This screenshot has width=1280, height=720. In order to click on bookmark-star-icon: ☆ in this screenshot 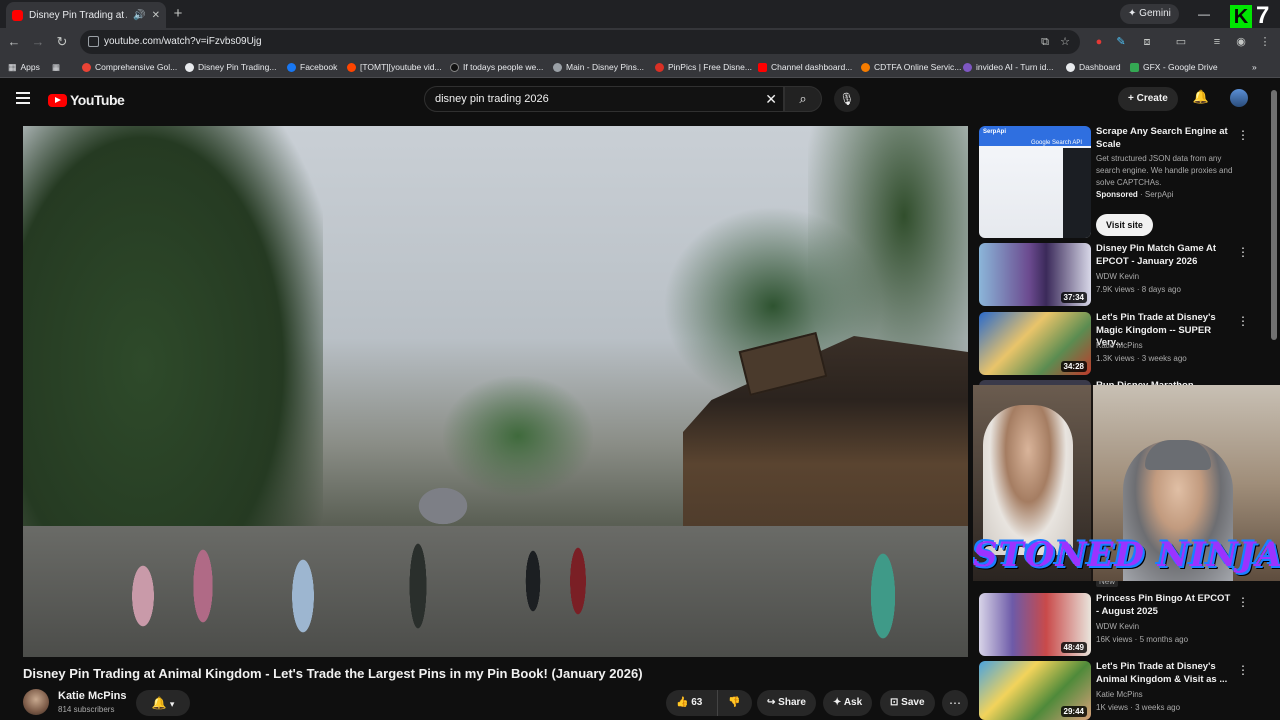, I will do `click(1065, 42)`.